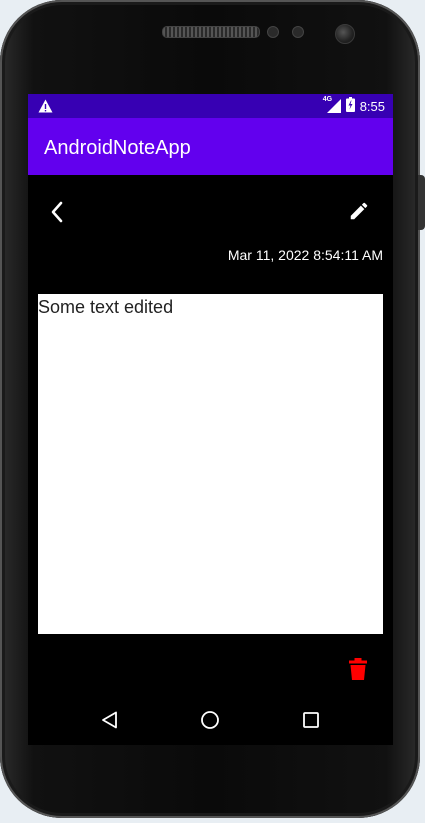 Image resolution: width=425 pixels, height=823 pixels. I want to click on chevron-left-icon, so click(57, 212).